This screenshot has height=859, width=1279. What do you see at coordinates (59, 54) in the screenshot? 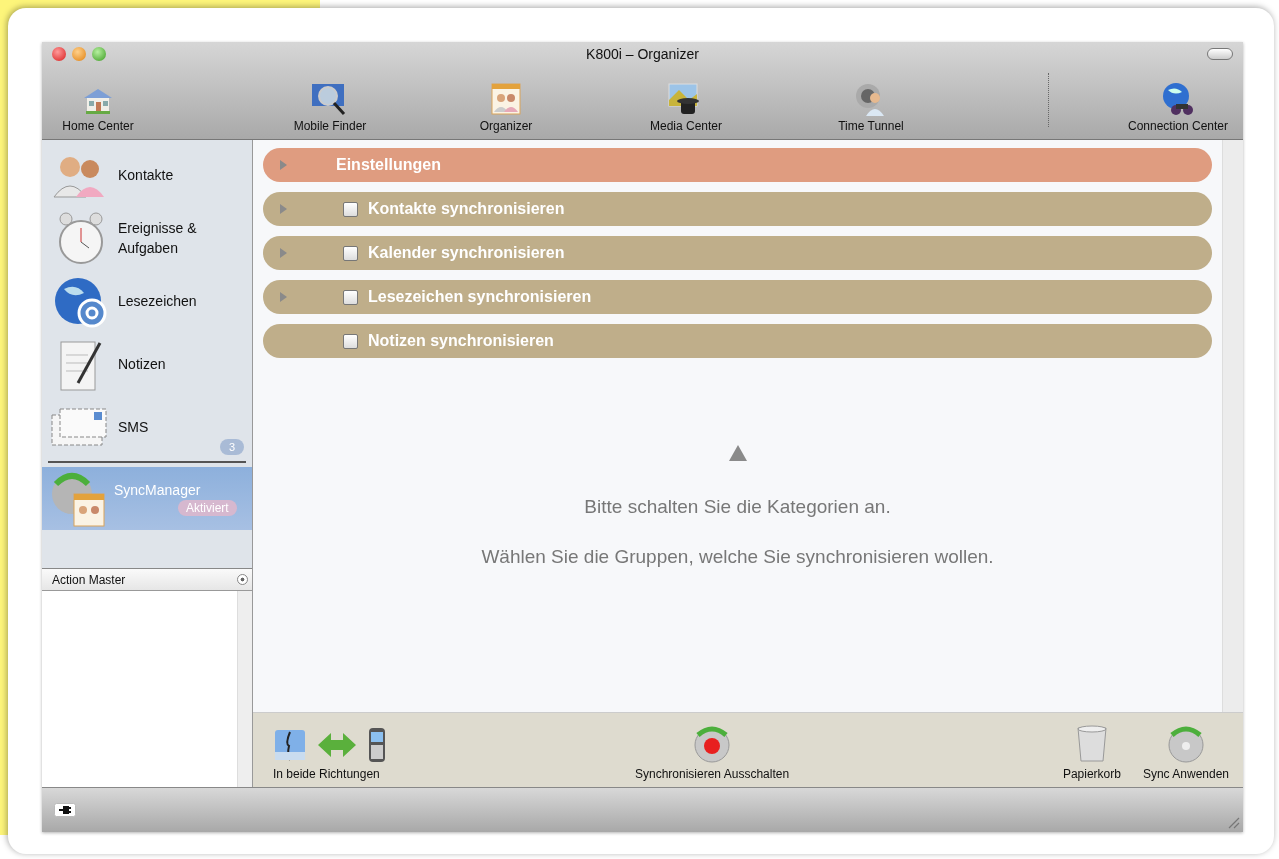
I see `close-button` at bounding box center [59, 54].